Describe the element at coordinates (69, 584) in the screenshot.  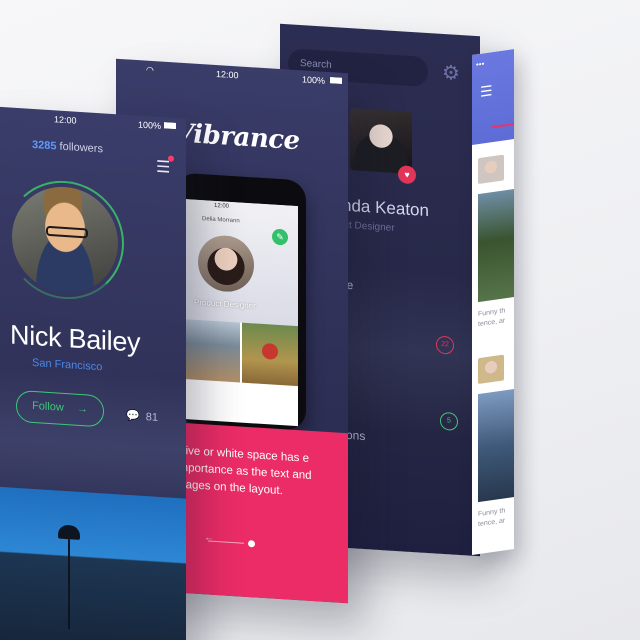
I see `lamp-pole` at that location.